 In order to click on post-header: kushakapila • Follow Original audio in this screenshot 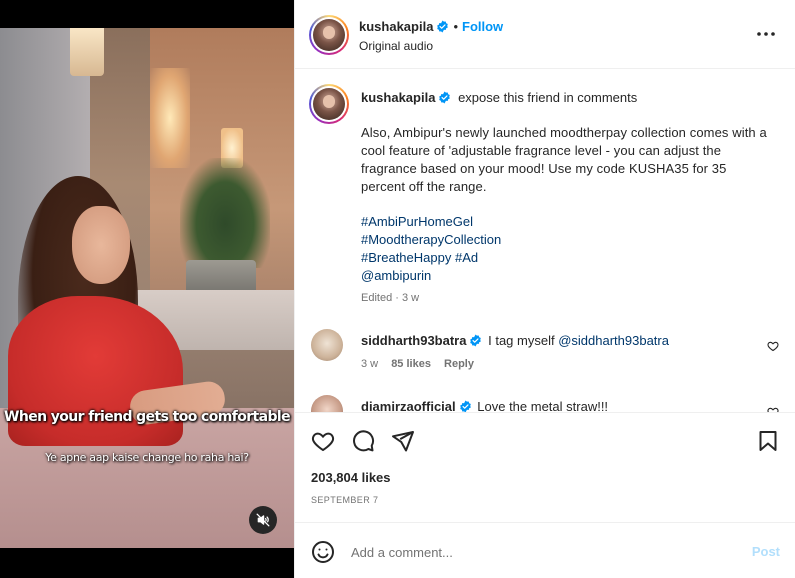, I will do `click(545, 34)`.